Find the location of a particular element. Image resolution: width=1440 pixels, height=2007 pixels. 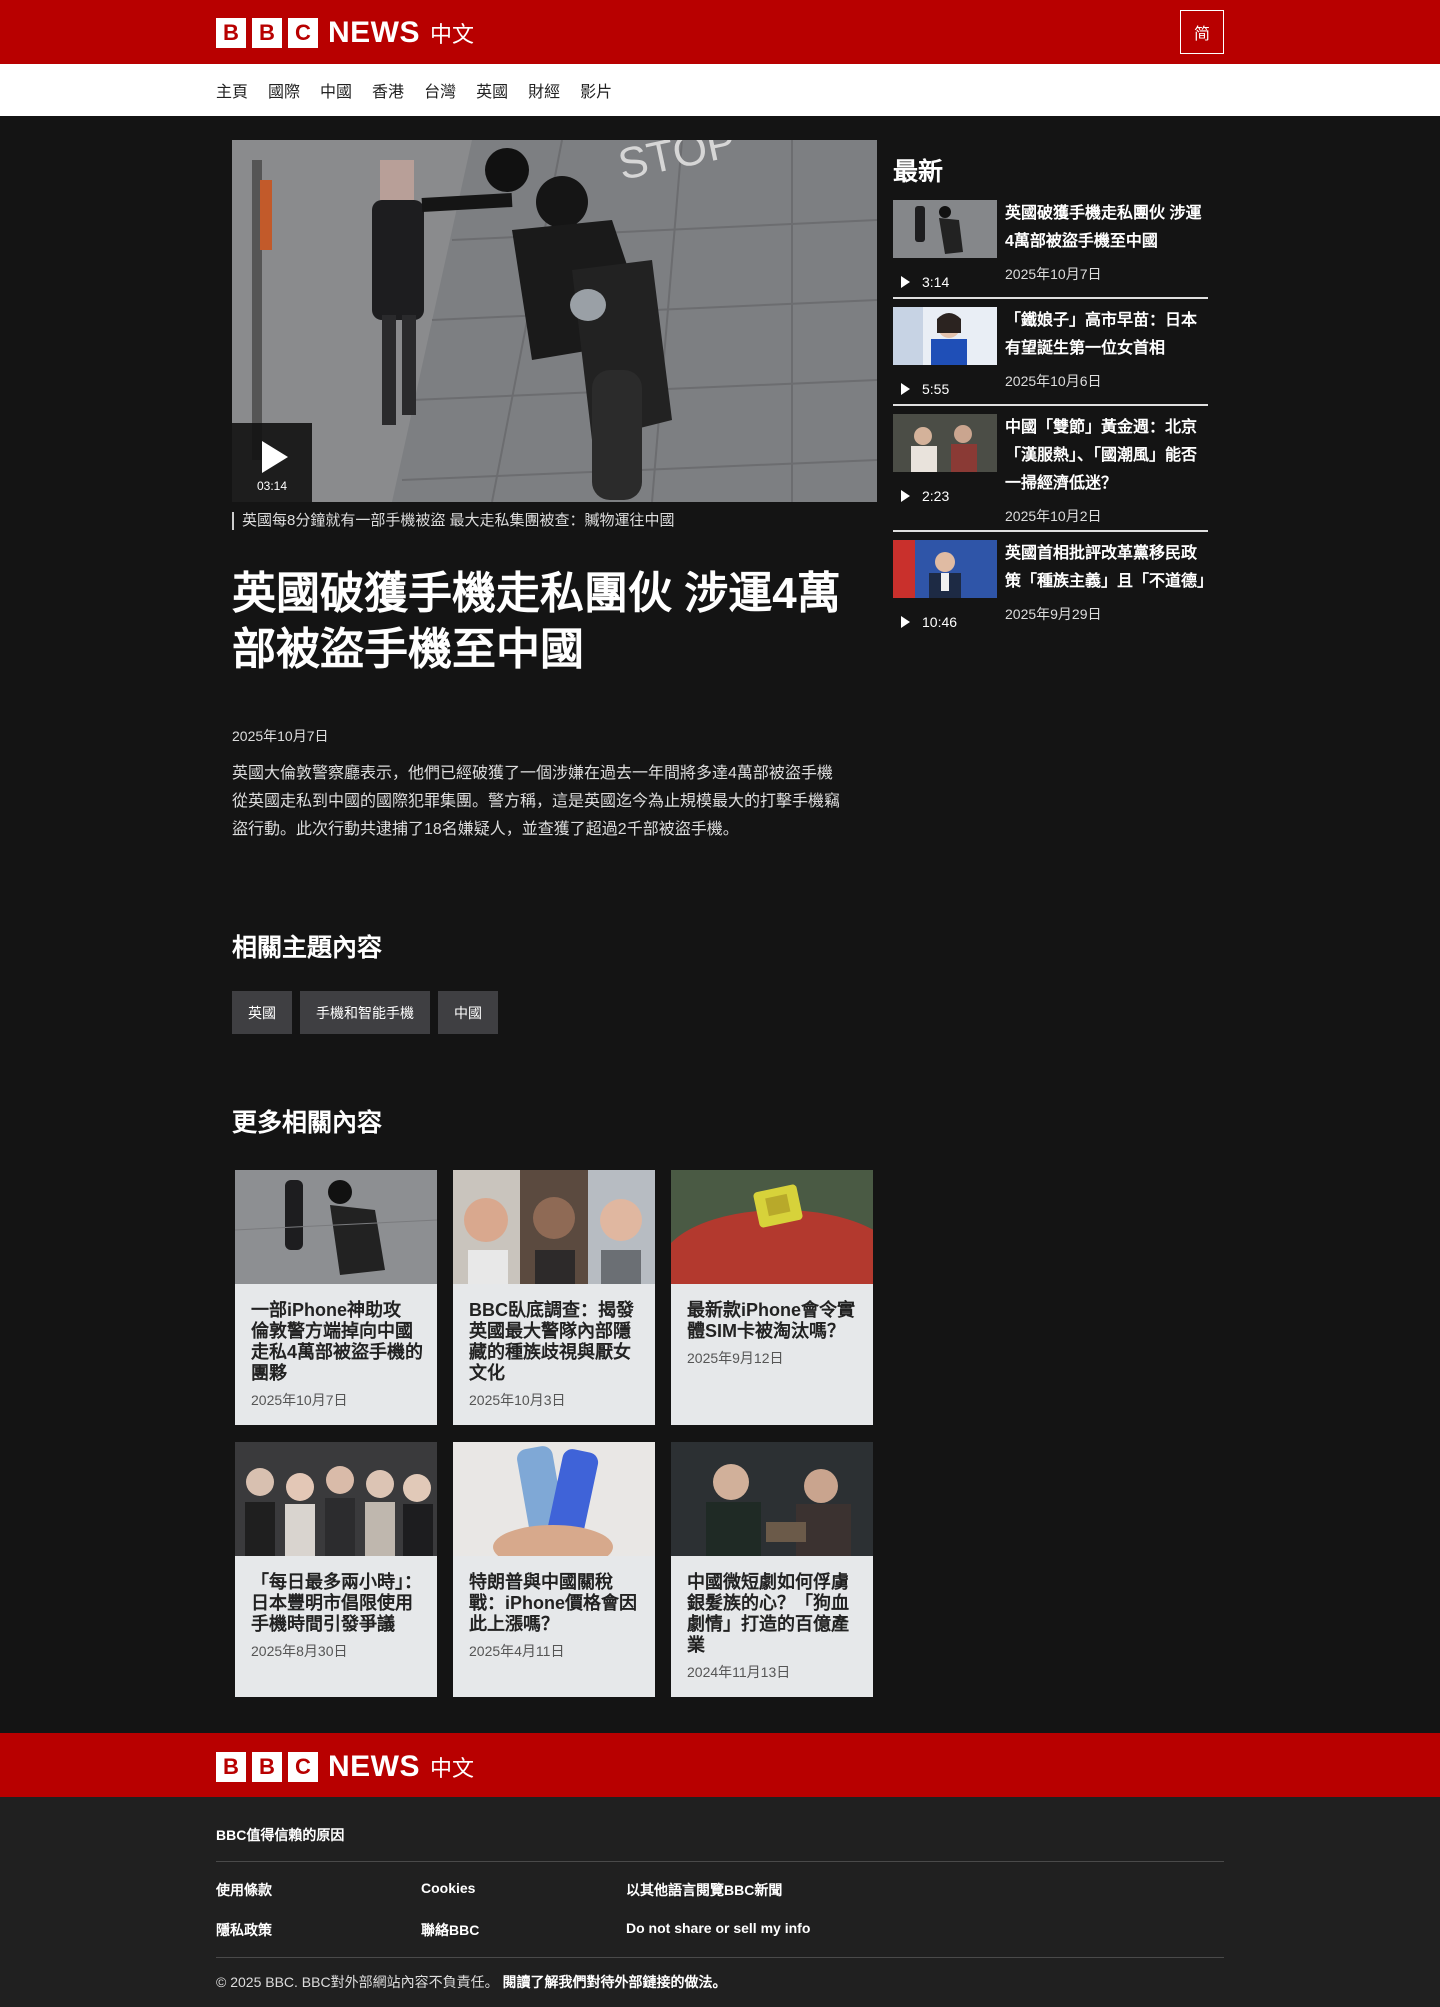

duration-text: 10:46 is located at coordinates (940, 622).